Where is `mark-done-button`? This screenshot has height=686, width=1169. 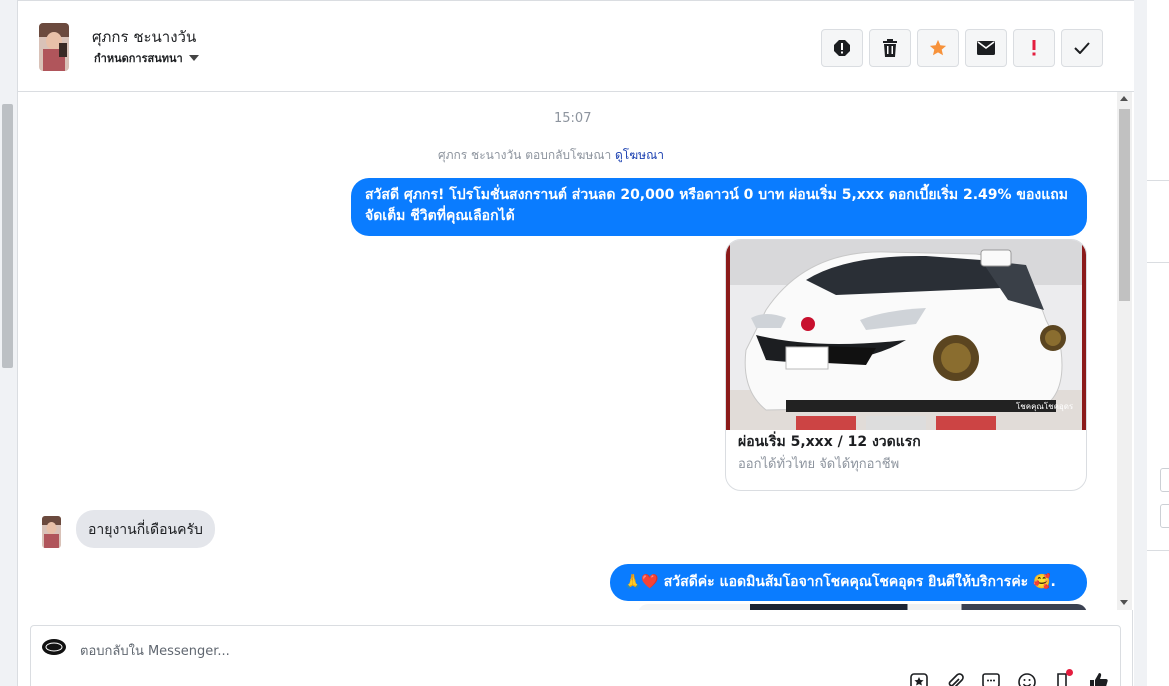 mark-done-button is located at coordinates (1082, 48).